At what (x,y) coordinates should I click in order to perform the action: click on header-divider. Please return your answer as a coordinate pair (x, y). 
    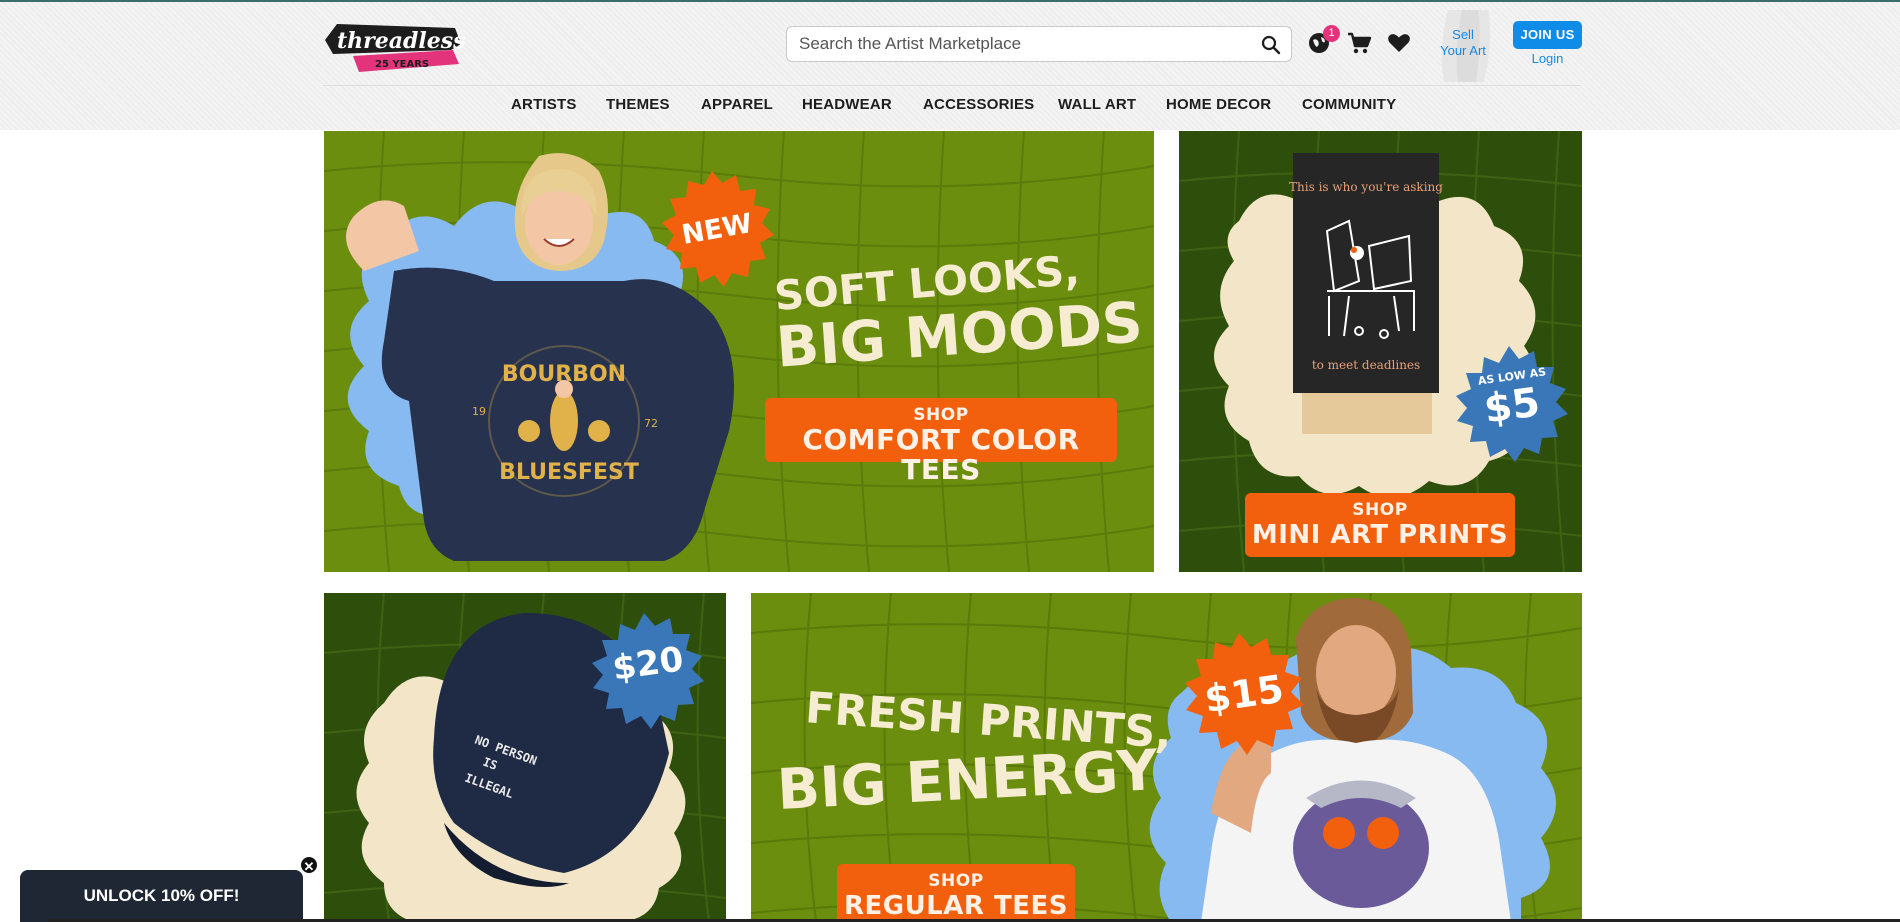
    Looking at the image, I should click on (952, 85).